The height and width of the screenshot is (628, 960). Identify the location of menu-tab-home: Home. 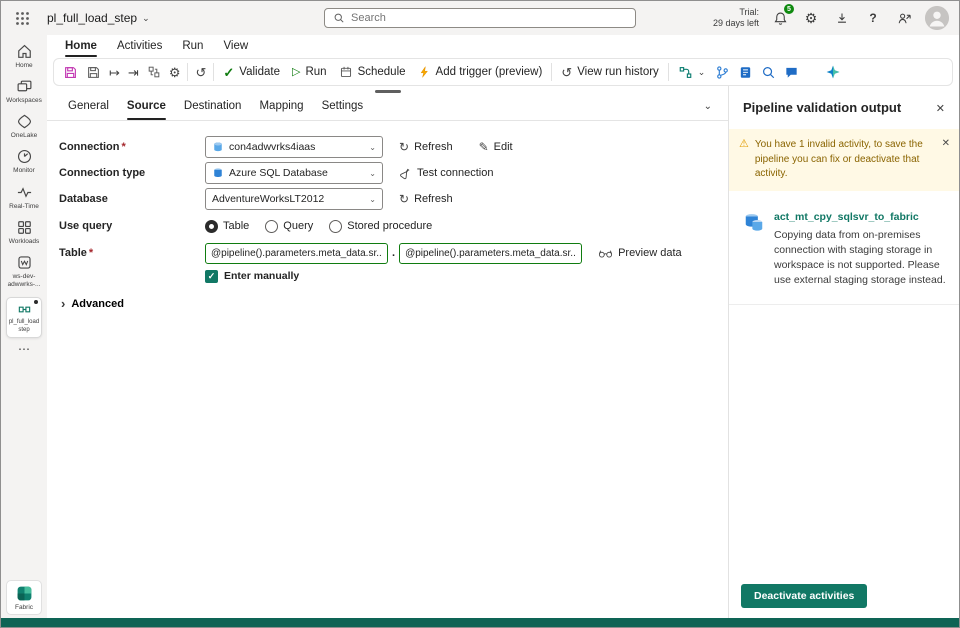
(81, 46).